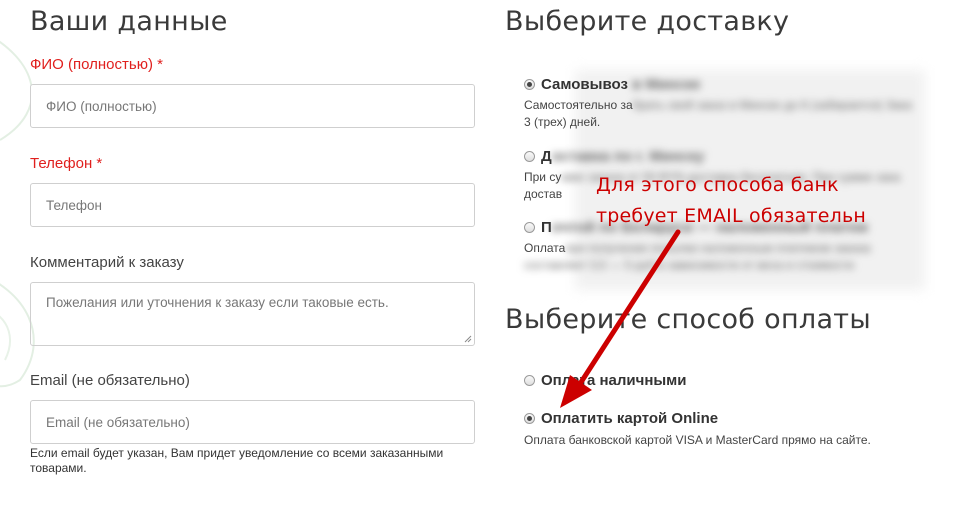  Describe the element at coordinates (252, 205) in the screenshot. I see `phone-input: Телефон` at that location.